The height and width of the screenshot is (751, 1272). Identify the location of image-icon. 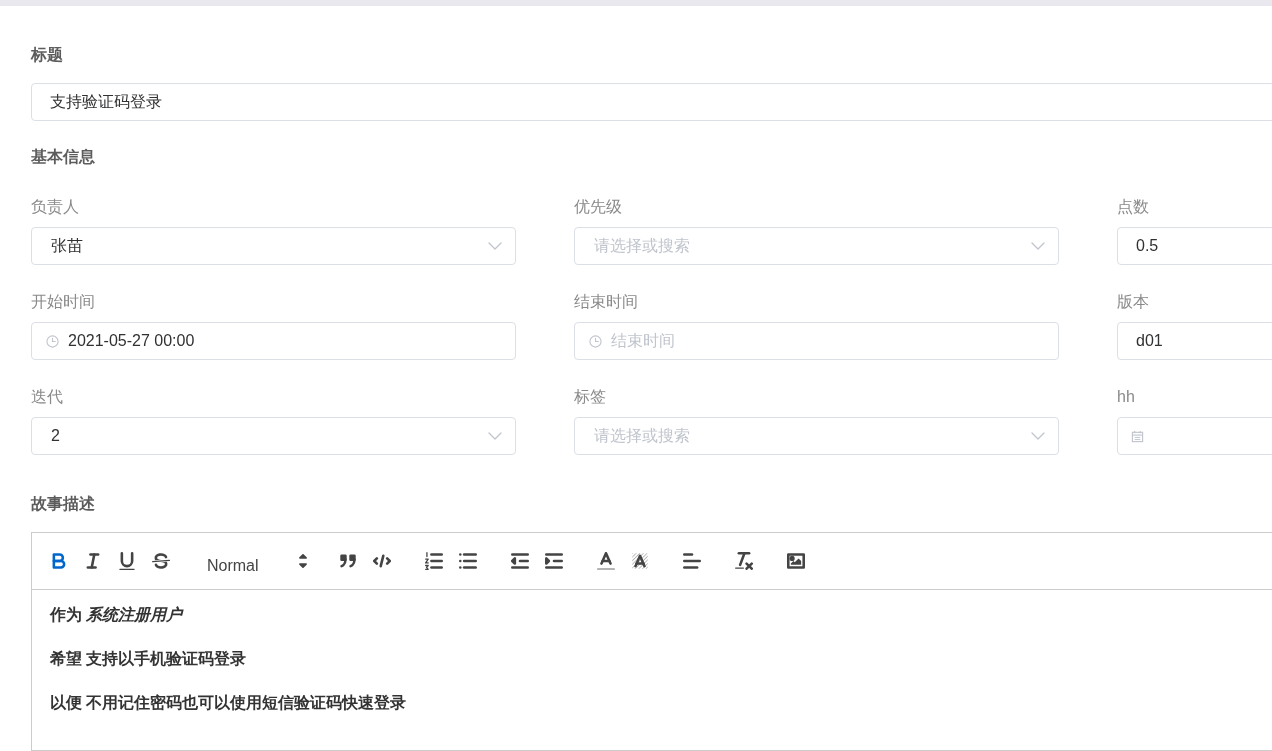
(796, 561).